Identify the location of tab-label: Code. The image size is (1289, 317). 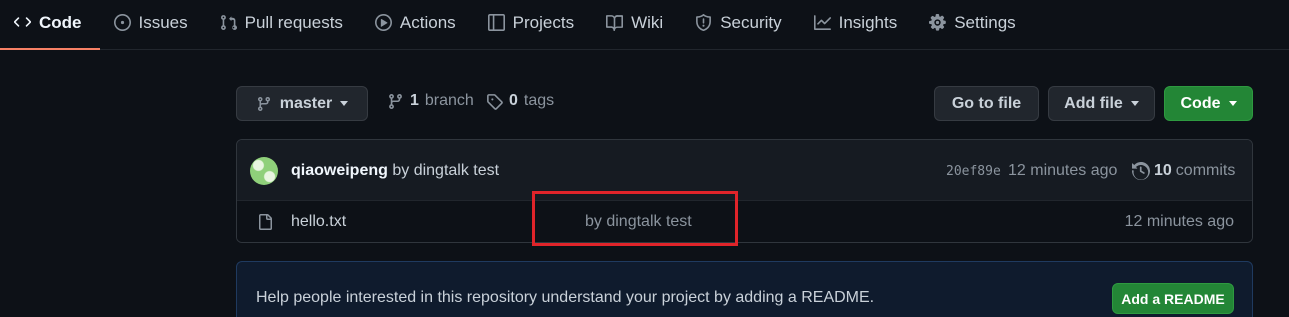
(60, 22).